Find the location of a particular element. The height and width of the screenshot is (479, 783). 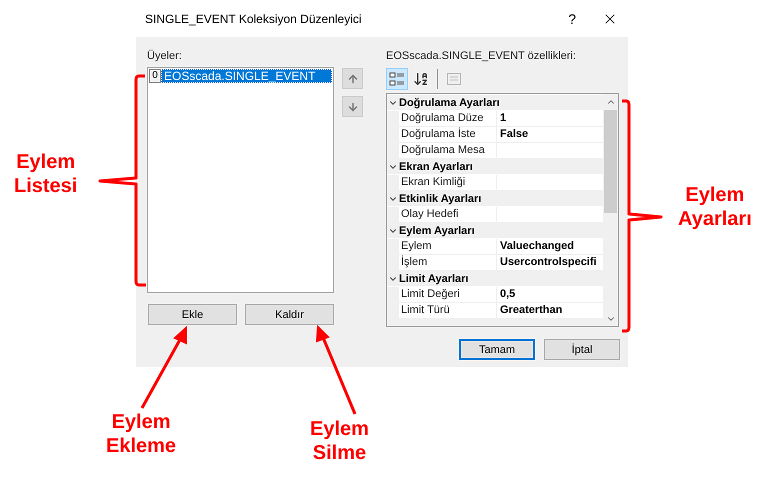

ok-button: Tamam is located at coordinates (497, 349).